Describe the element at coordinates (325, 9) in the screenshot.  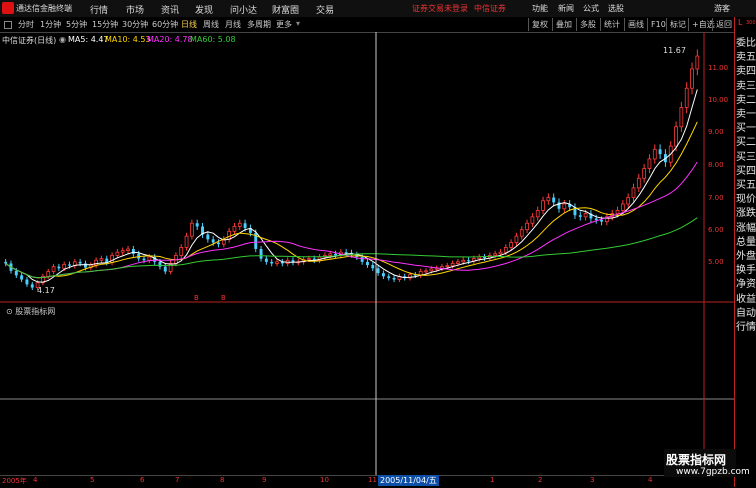
I see `menu-trade: 交易` at that location.